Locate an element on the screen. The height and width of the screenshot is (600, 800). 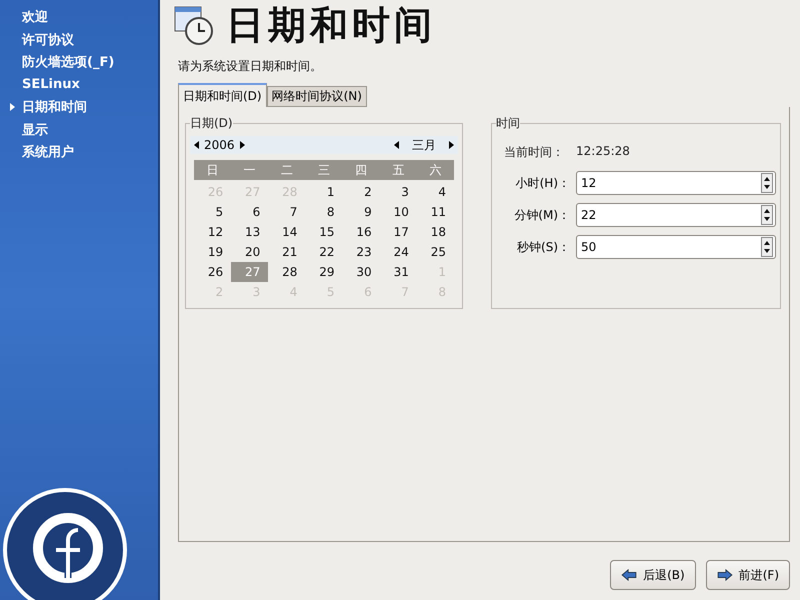
calendar-day: 28 is located at coordinates (287, 272).